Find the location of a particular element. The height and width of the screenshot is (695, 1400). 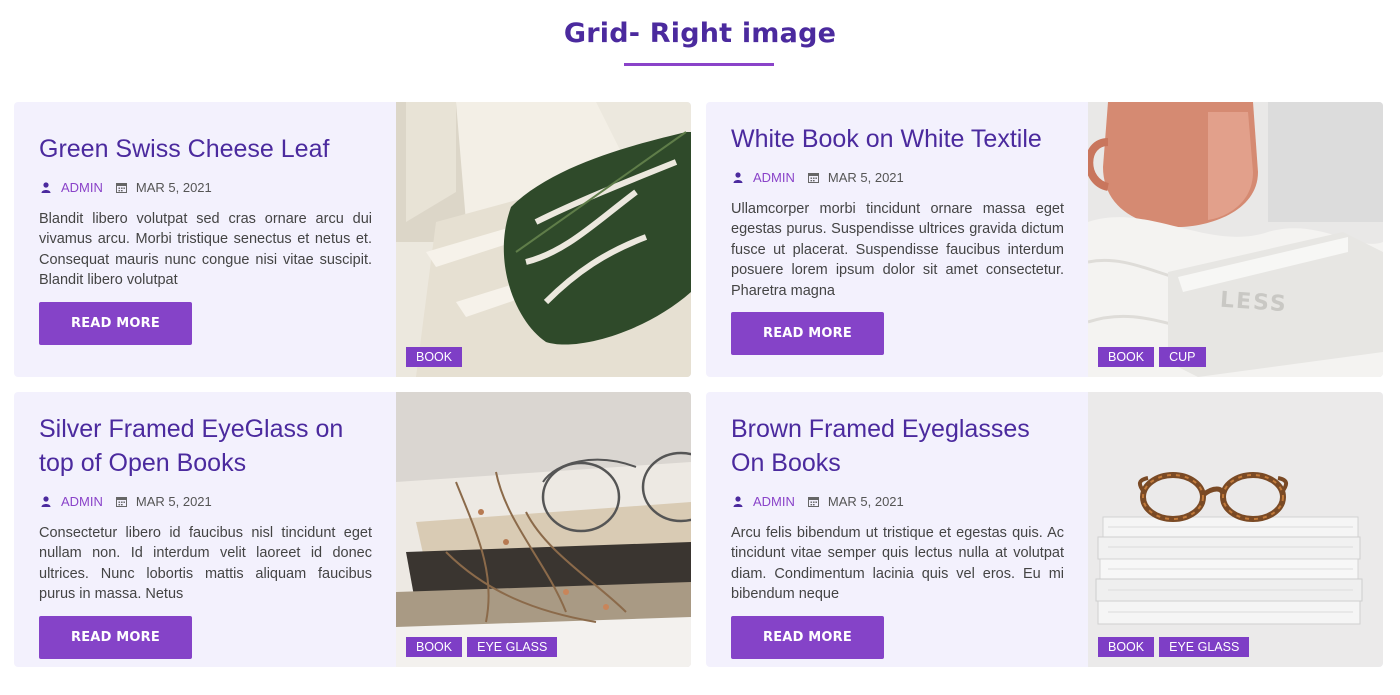

title-underline is located at coordinates (699, 64).